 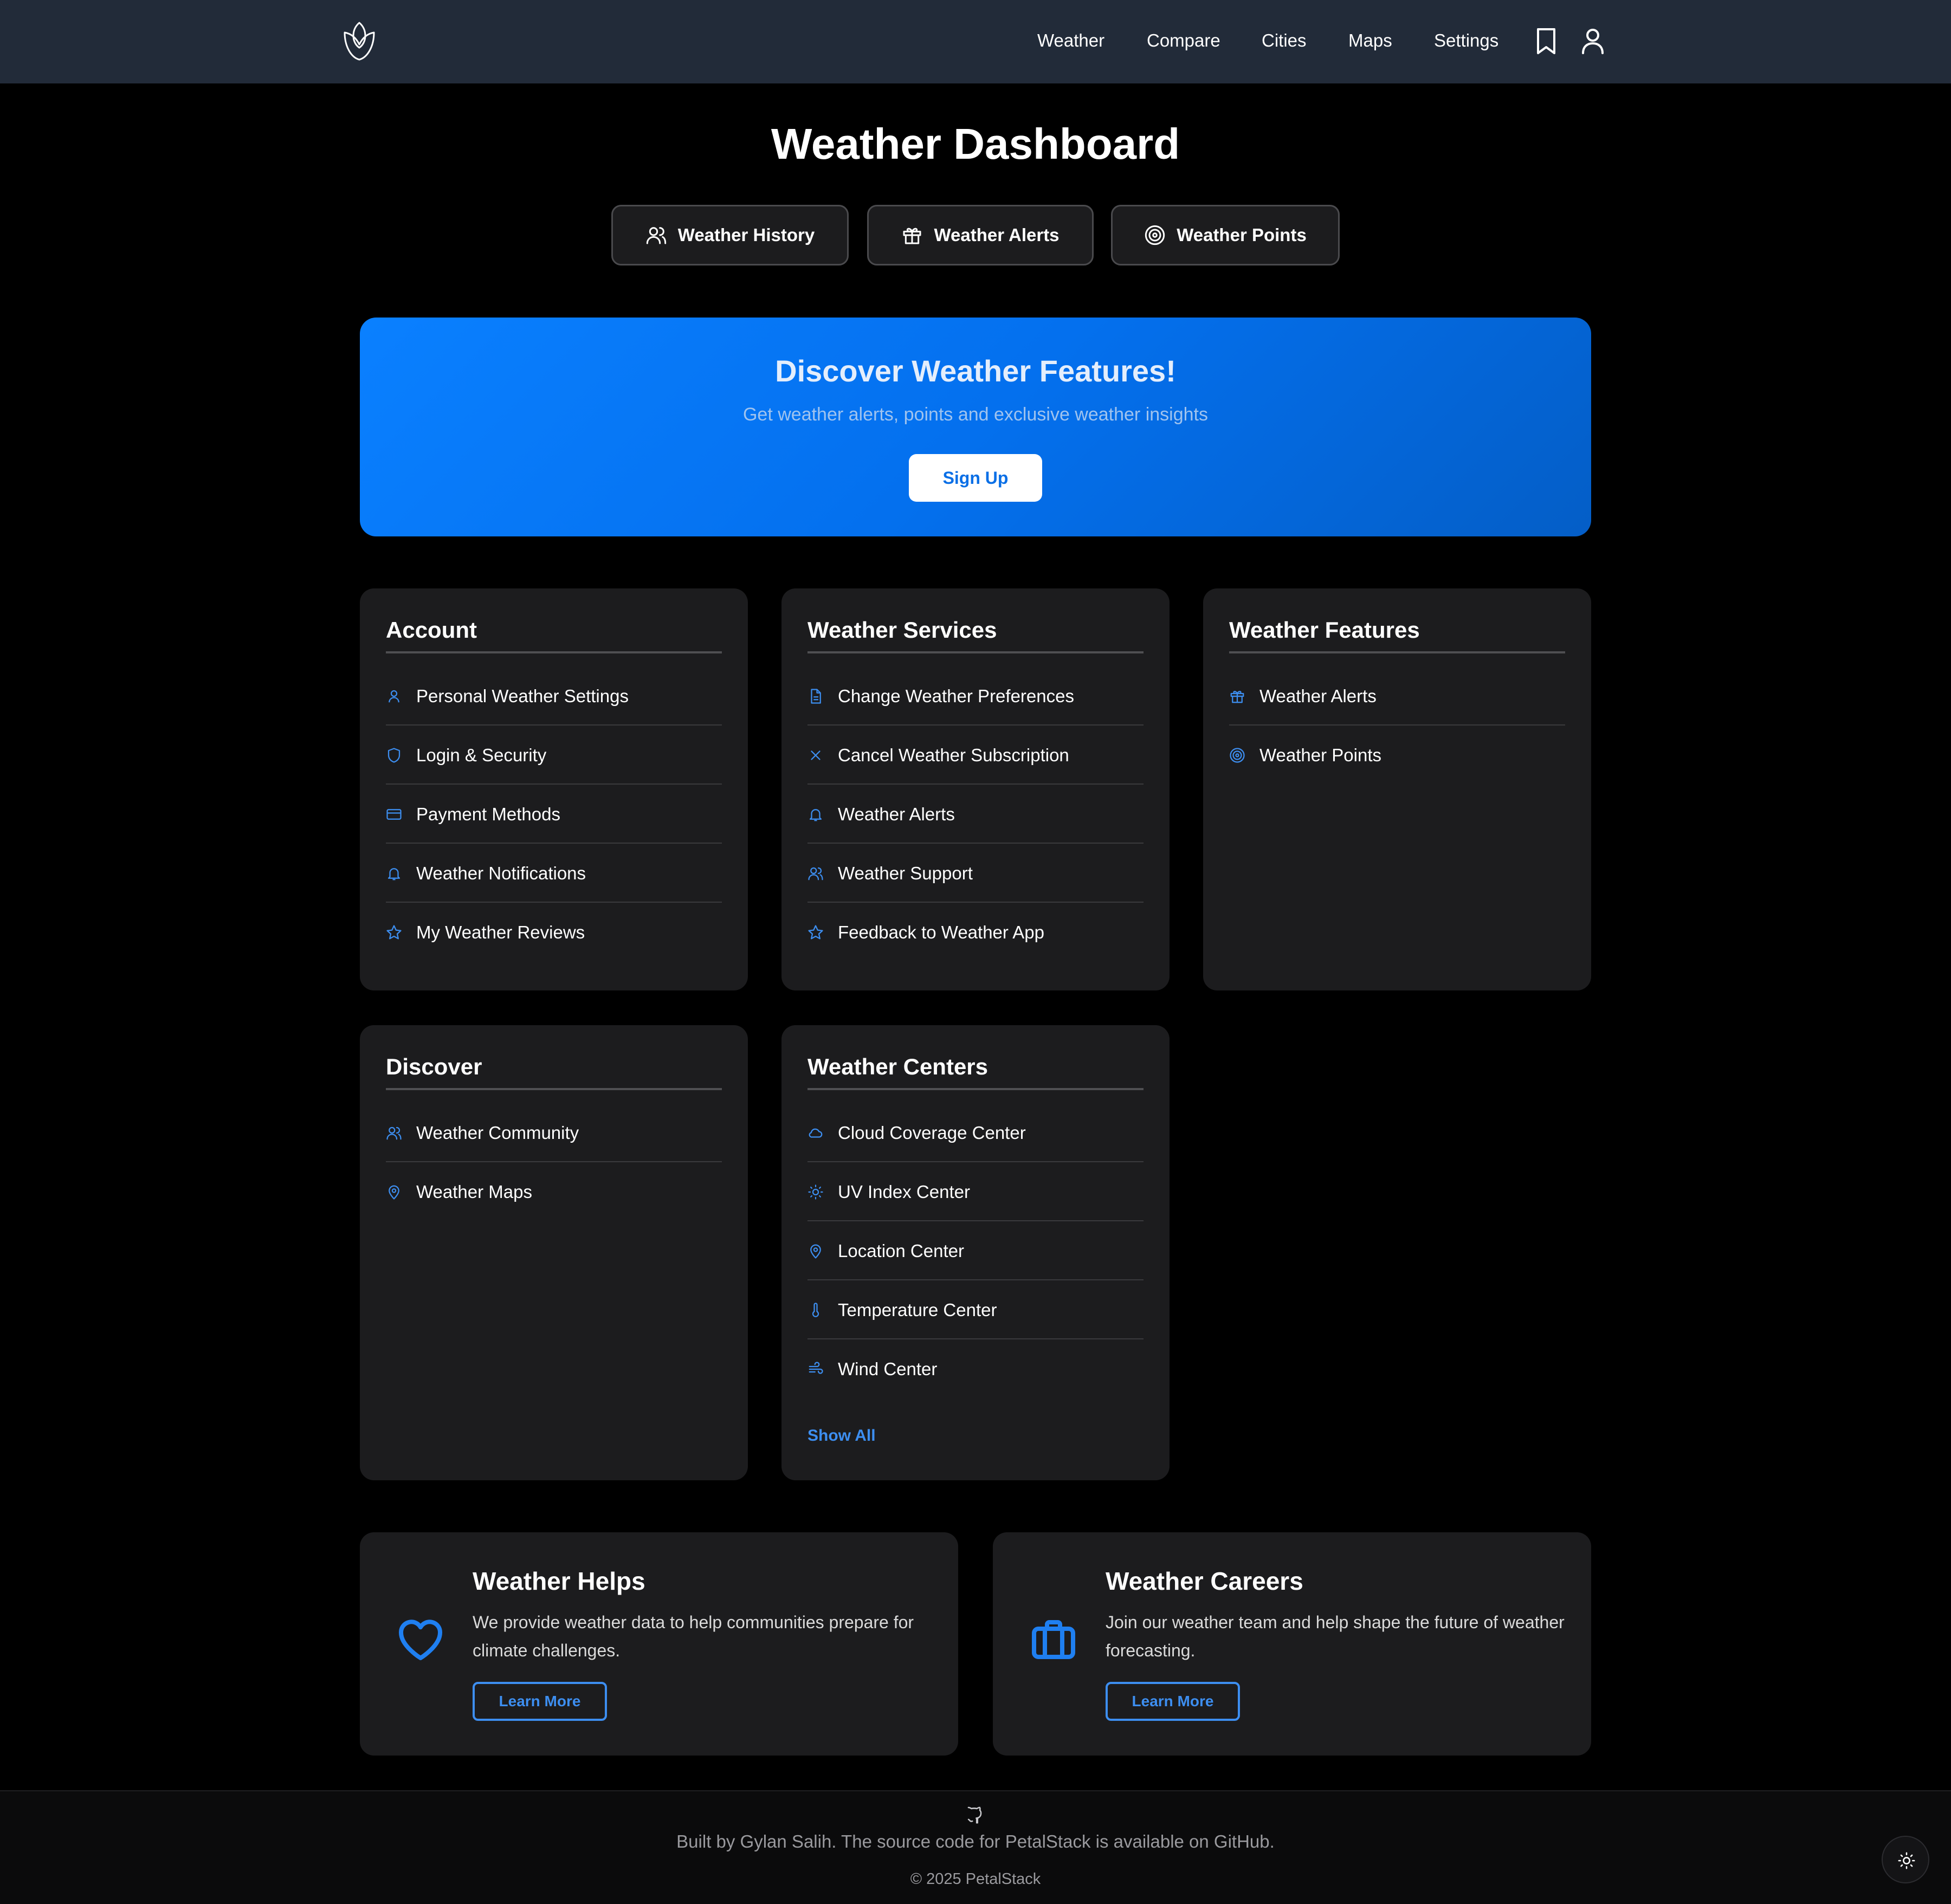 I want to click on list-item-personal-settings: Personal Weather Settings, so click(x=554, y=696).